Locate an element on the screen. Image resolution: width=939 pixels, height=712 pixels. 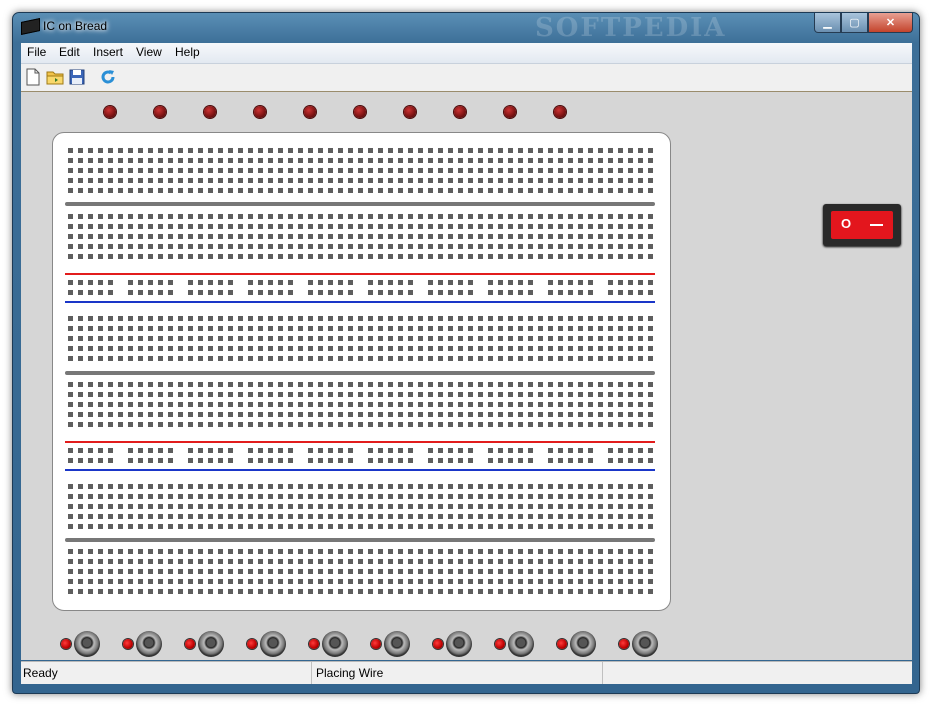
app-icon is located at coordinates (30, 26).